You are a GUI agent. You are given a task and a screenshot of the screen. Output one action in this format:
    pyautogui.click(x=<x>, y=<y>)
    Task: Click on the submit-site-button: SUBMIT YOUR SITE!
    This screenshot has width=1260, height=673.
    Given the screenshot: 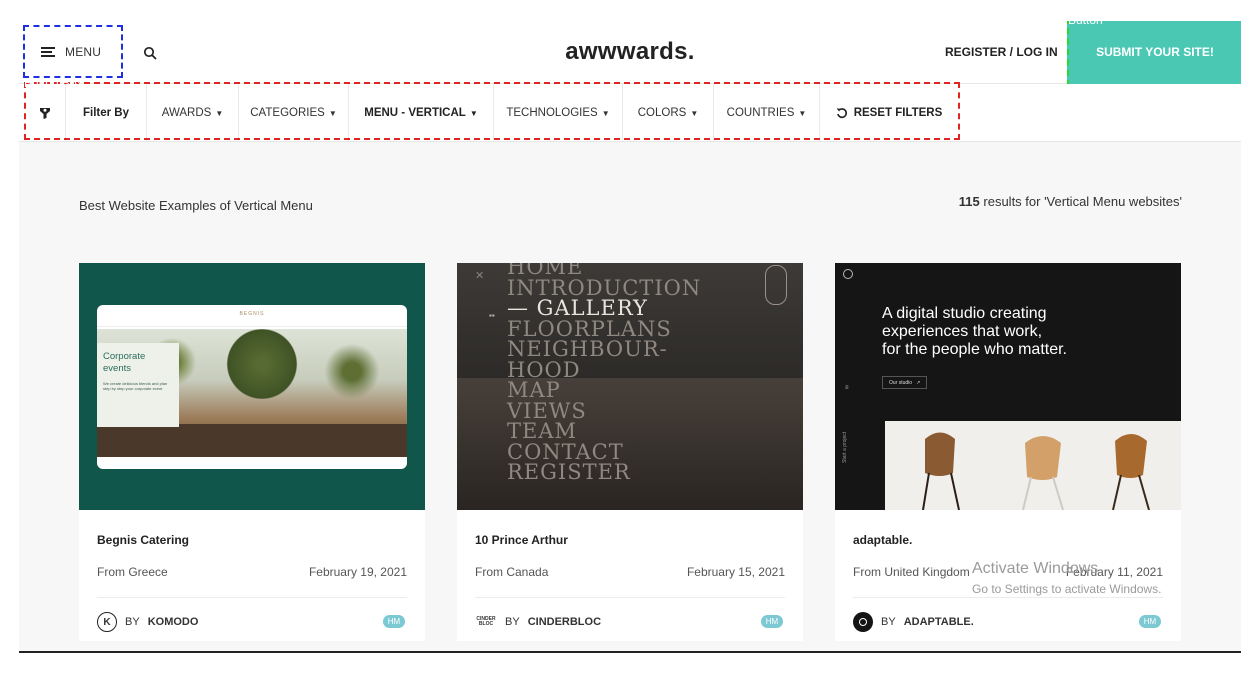 What is the action you would take?
    pyautogui.click(x=1154, y=53)
    